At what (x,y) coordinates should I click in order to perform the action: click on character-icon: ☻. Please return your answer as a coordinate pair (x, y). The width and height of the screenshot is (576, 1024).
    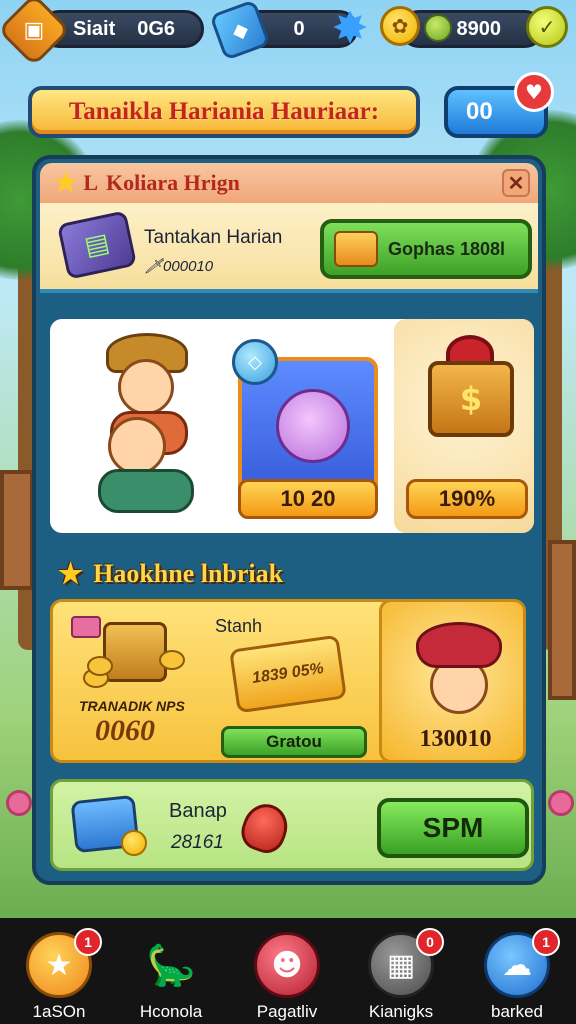
    Looking at the image, I should click on (287, 965).